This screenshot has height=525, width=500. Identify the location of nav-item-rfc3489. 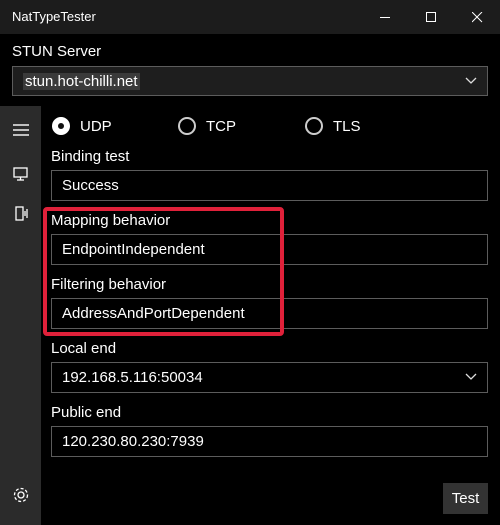
(21, 174).